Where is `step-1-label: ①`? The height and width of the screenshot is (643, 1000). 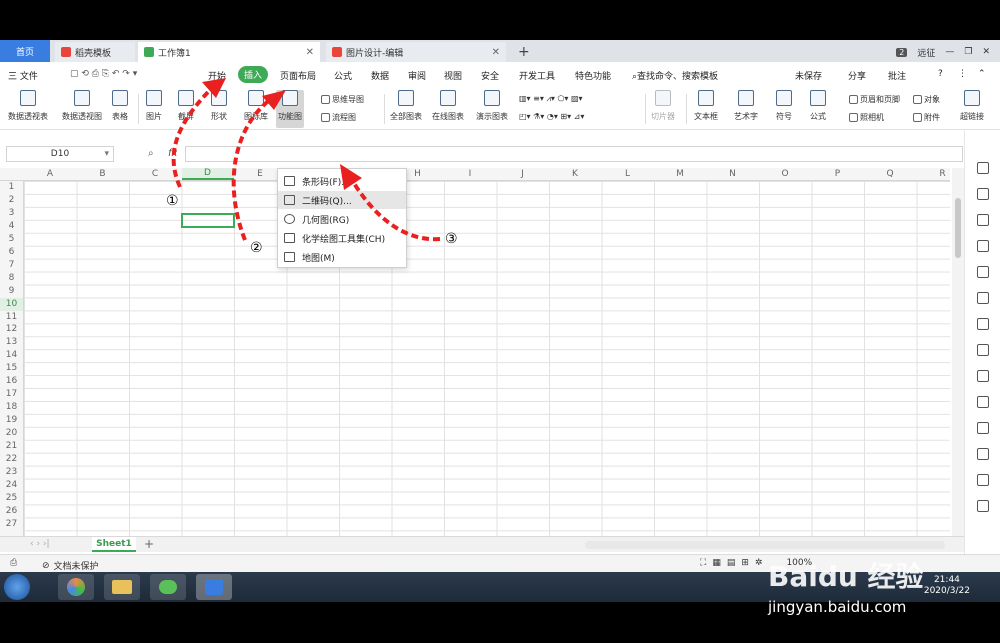 step-1-label: ① is located at coordinates (172, 201).